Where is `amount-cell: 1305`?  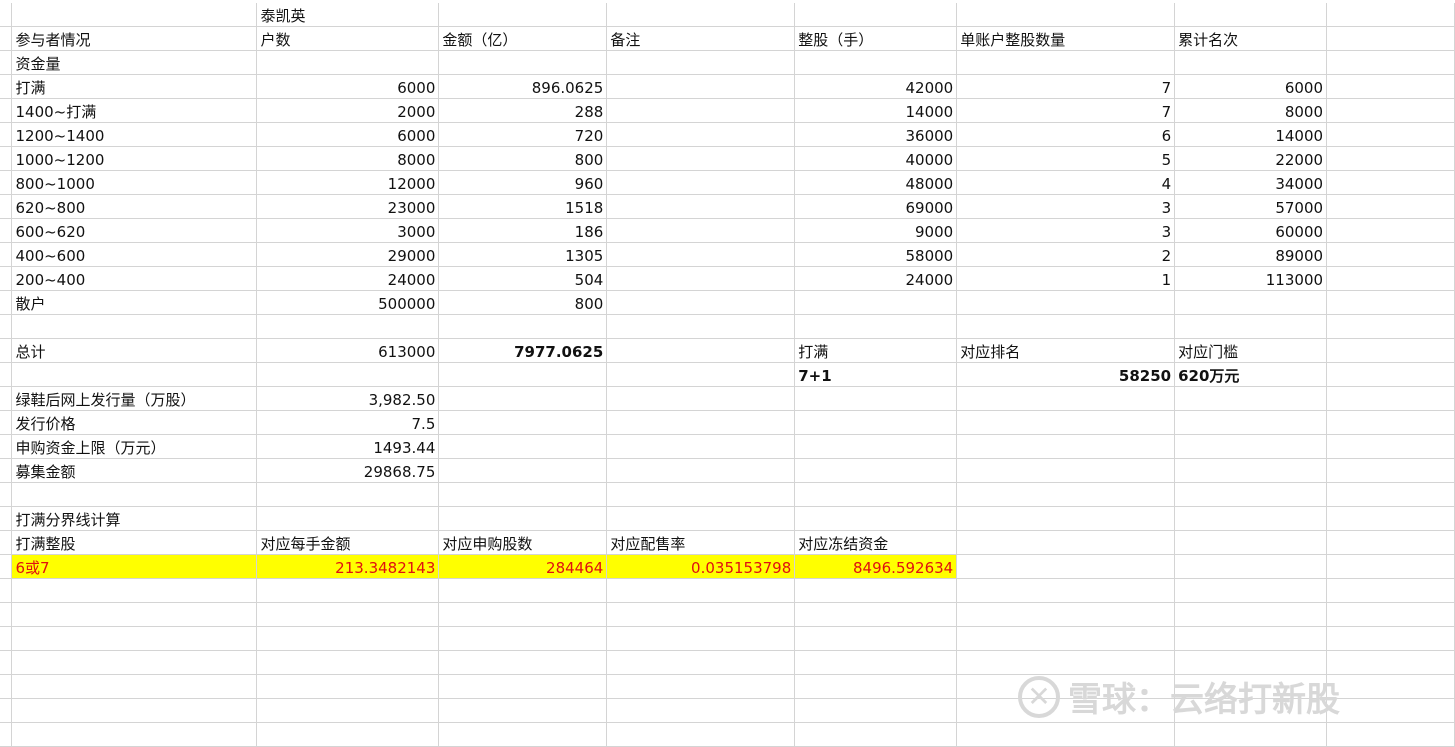
amount-cell: 1305 is located at coordinates (523, 254).